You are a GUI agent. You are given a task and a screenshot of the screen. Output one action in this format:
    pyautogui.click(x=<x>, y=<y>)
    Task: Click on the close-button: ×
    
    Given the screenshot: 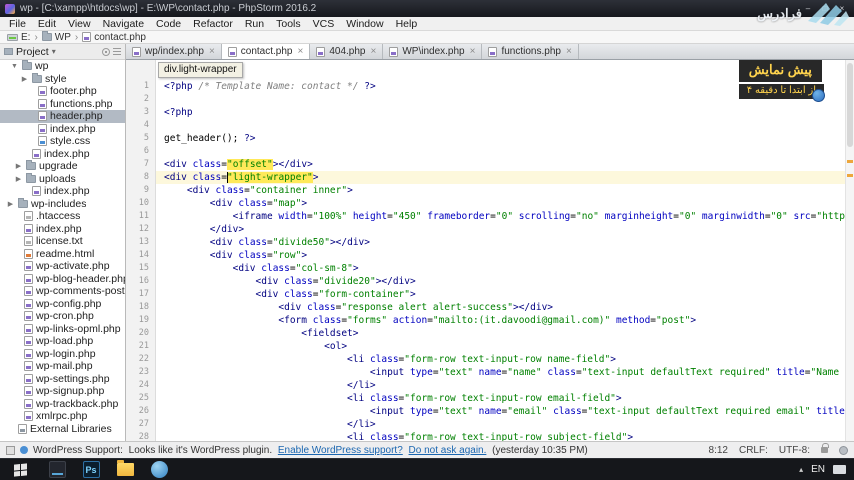 What is the action you would take?
    pyautogui.click(x=842, y=8)
    